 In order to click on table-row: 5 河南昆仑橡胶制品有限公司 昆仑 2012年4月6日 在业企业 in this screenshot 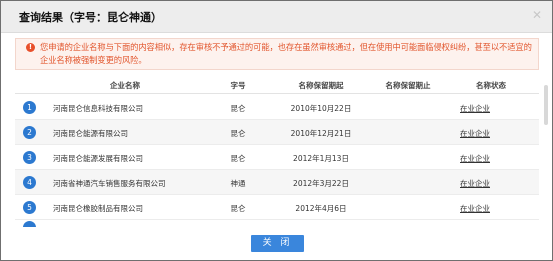, I will do `click(277, 207)`.